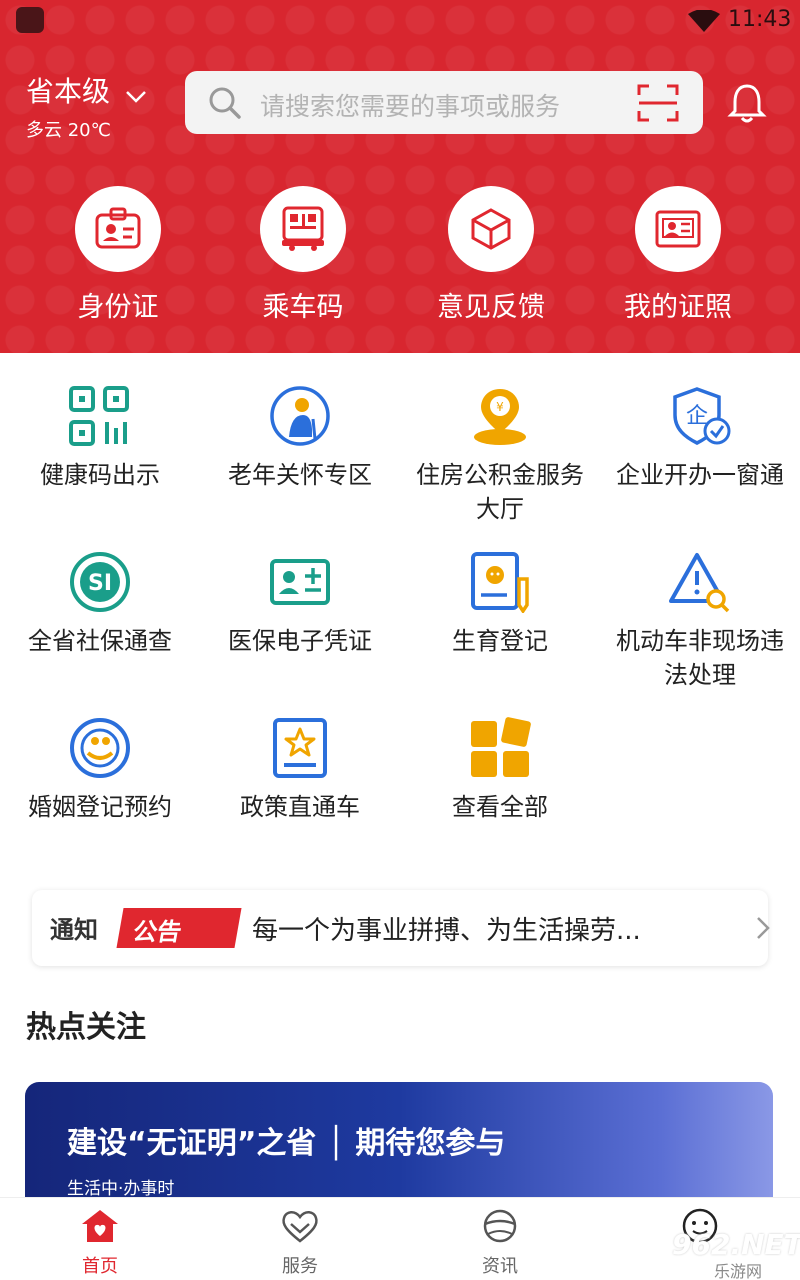  I want to click on license-icon, so click(678, 229).